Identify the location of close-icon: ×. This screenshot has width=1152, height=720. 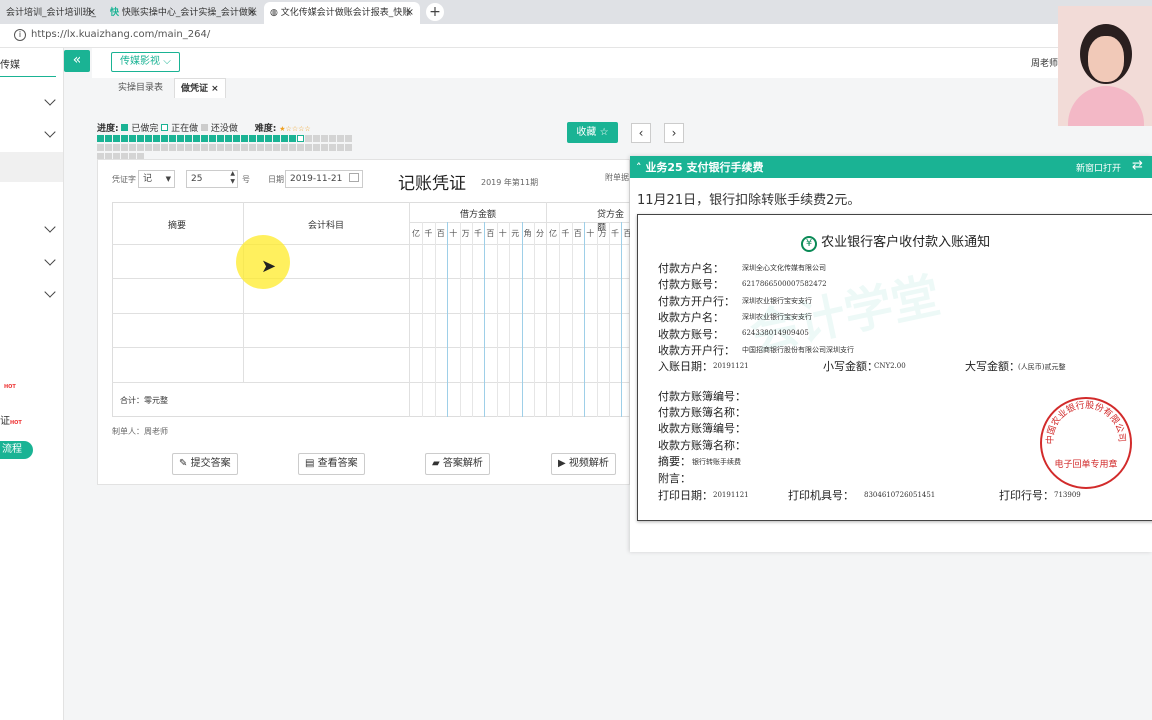
(215, 89).